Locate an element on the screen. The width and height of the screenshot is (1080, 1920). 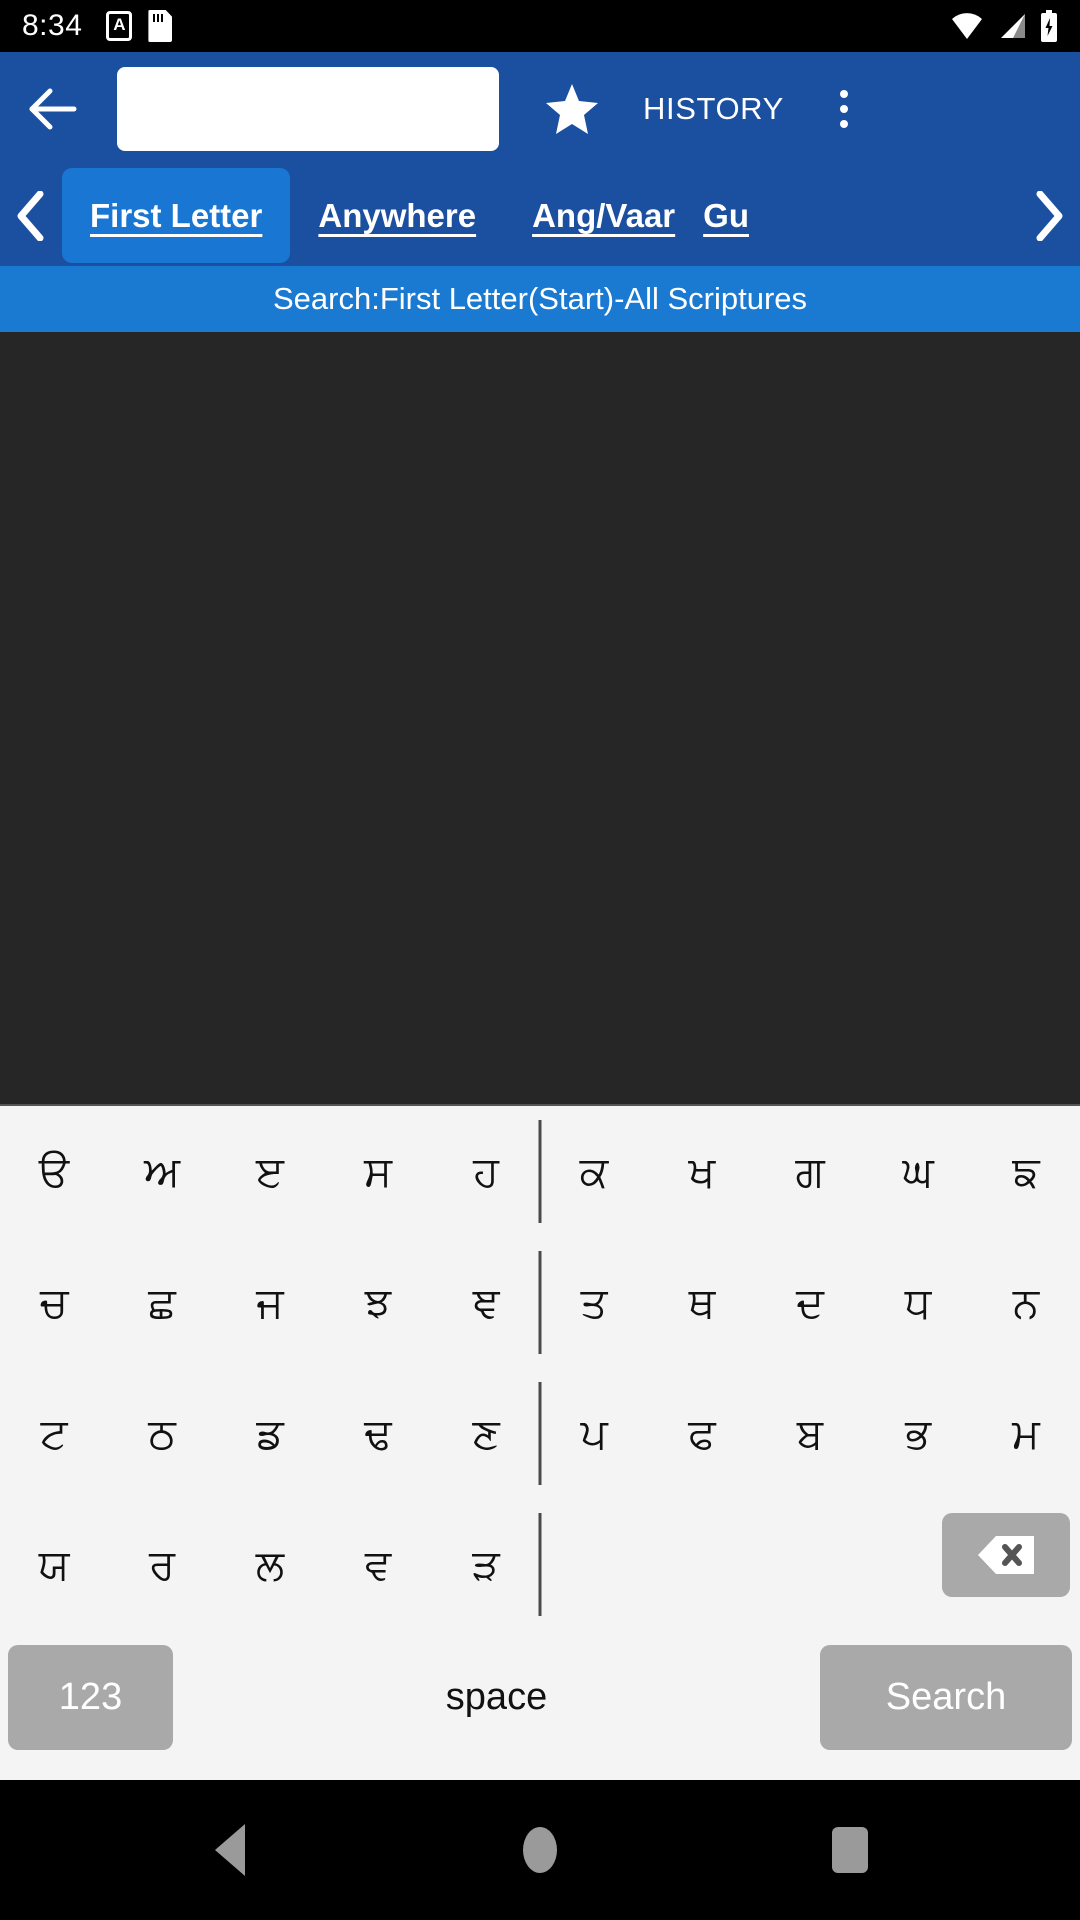
key: ਸ is located at coordinates (378, 1172).